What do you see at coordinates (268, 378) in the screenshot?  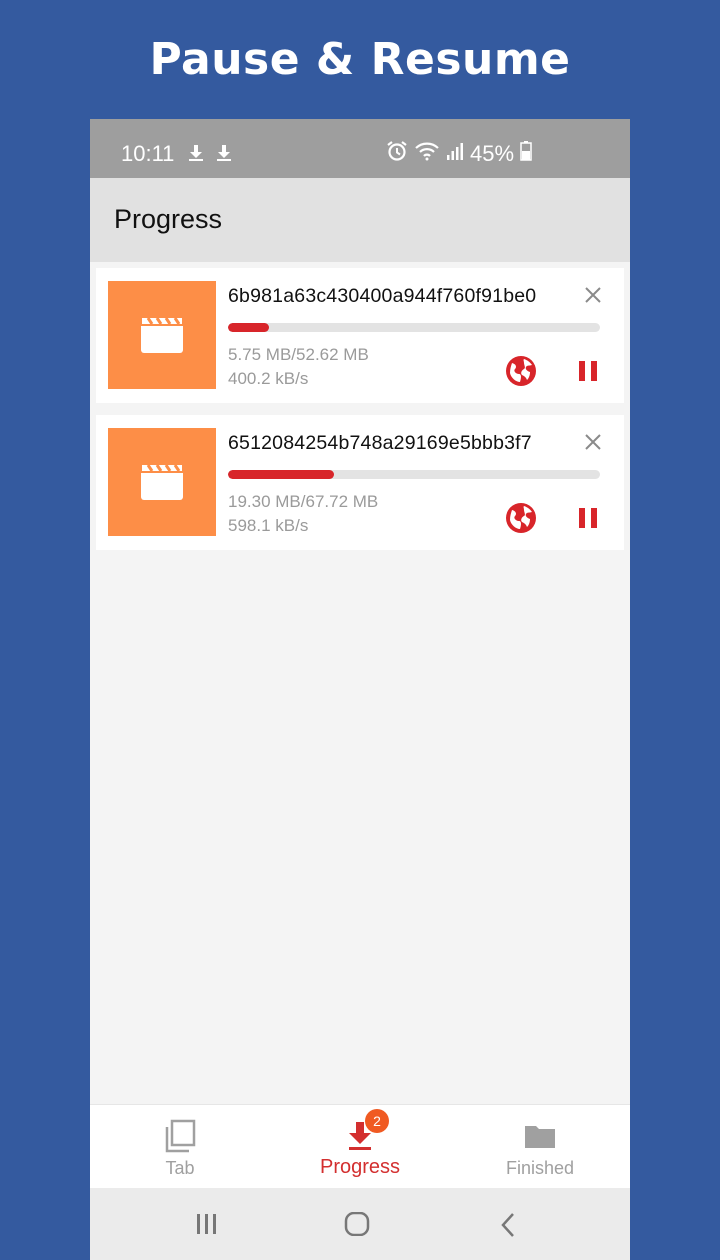 I see `download-speed: 400.2 kB/s` at bounding box center [268, 378].